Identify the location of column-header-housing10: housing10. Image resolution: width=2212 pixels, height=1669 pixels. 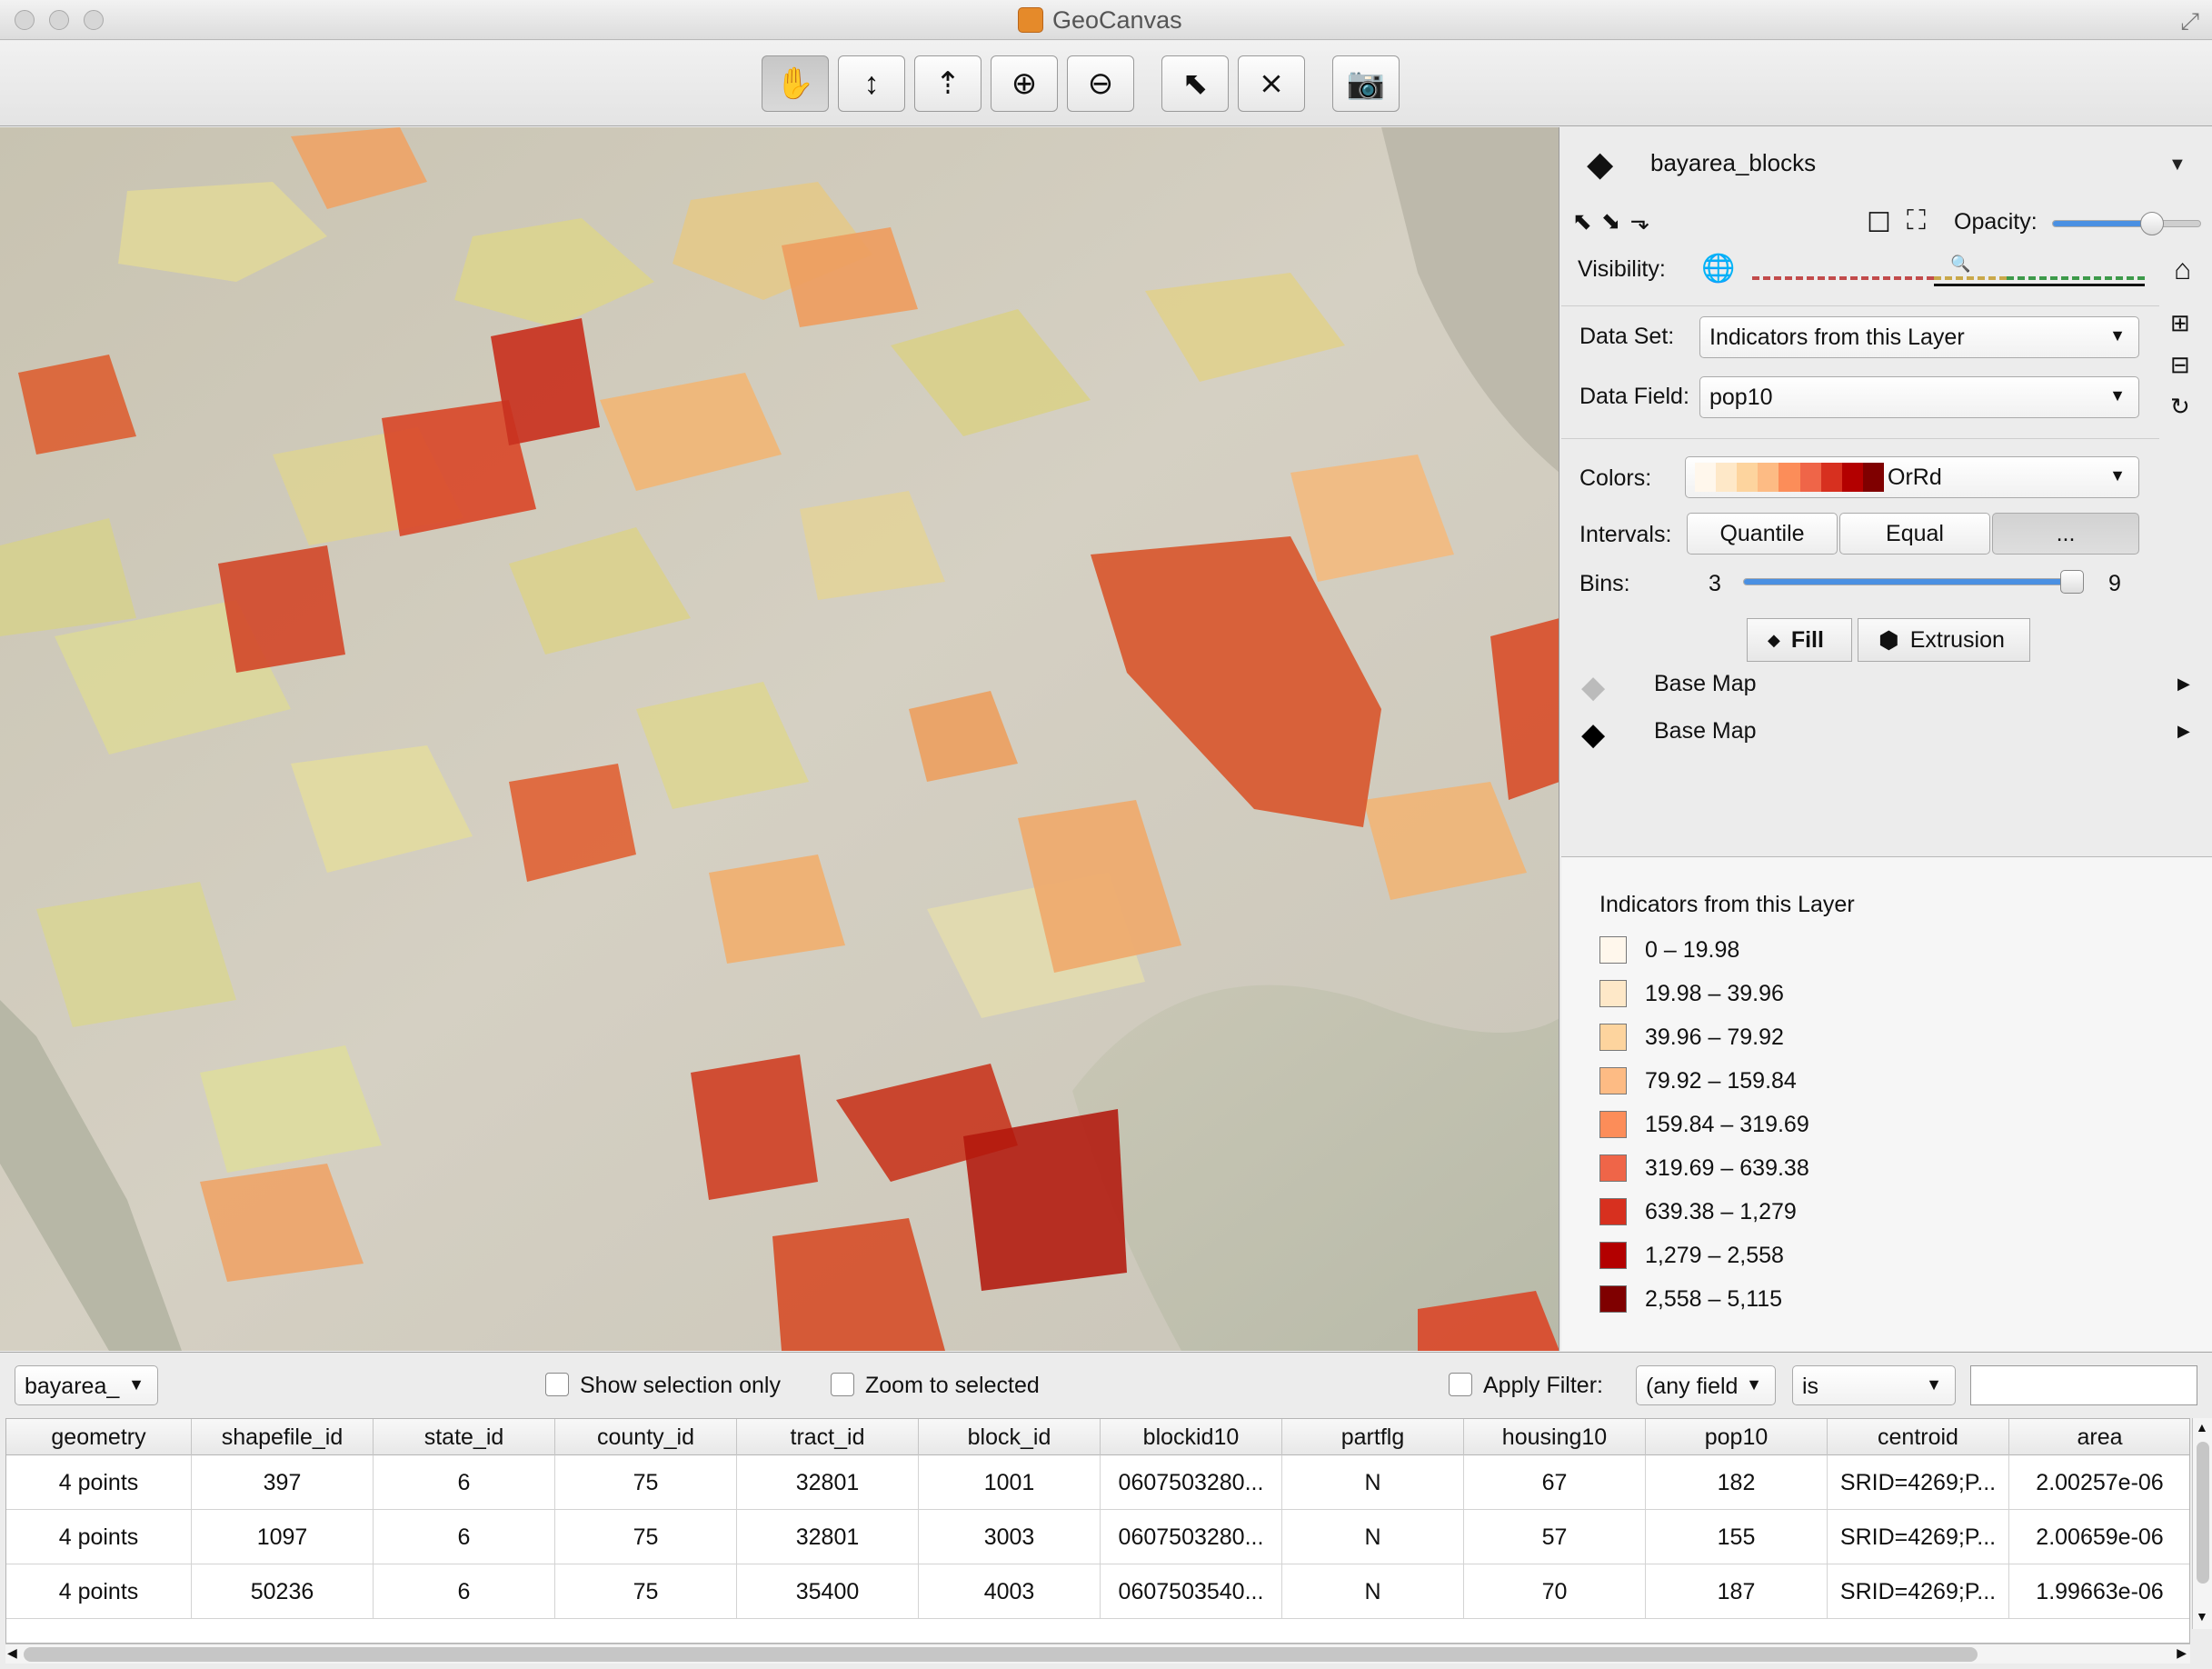
(1555, 1437).